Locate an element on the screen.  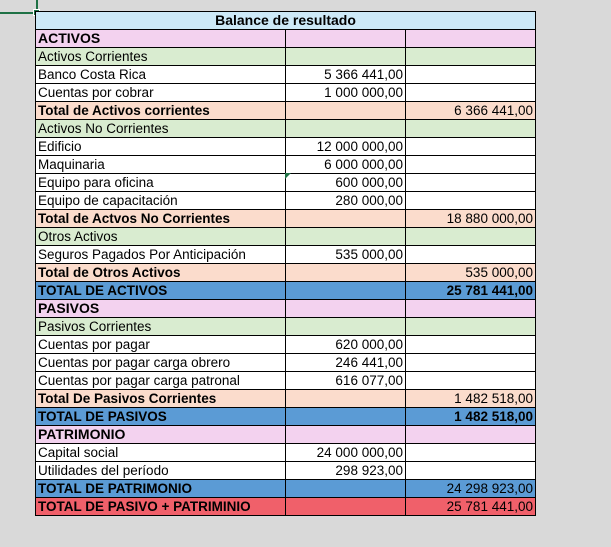
table-row: Utilidades del período 298 923,00 is located at coordinates (285, 470).